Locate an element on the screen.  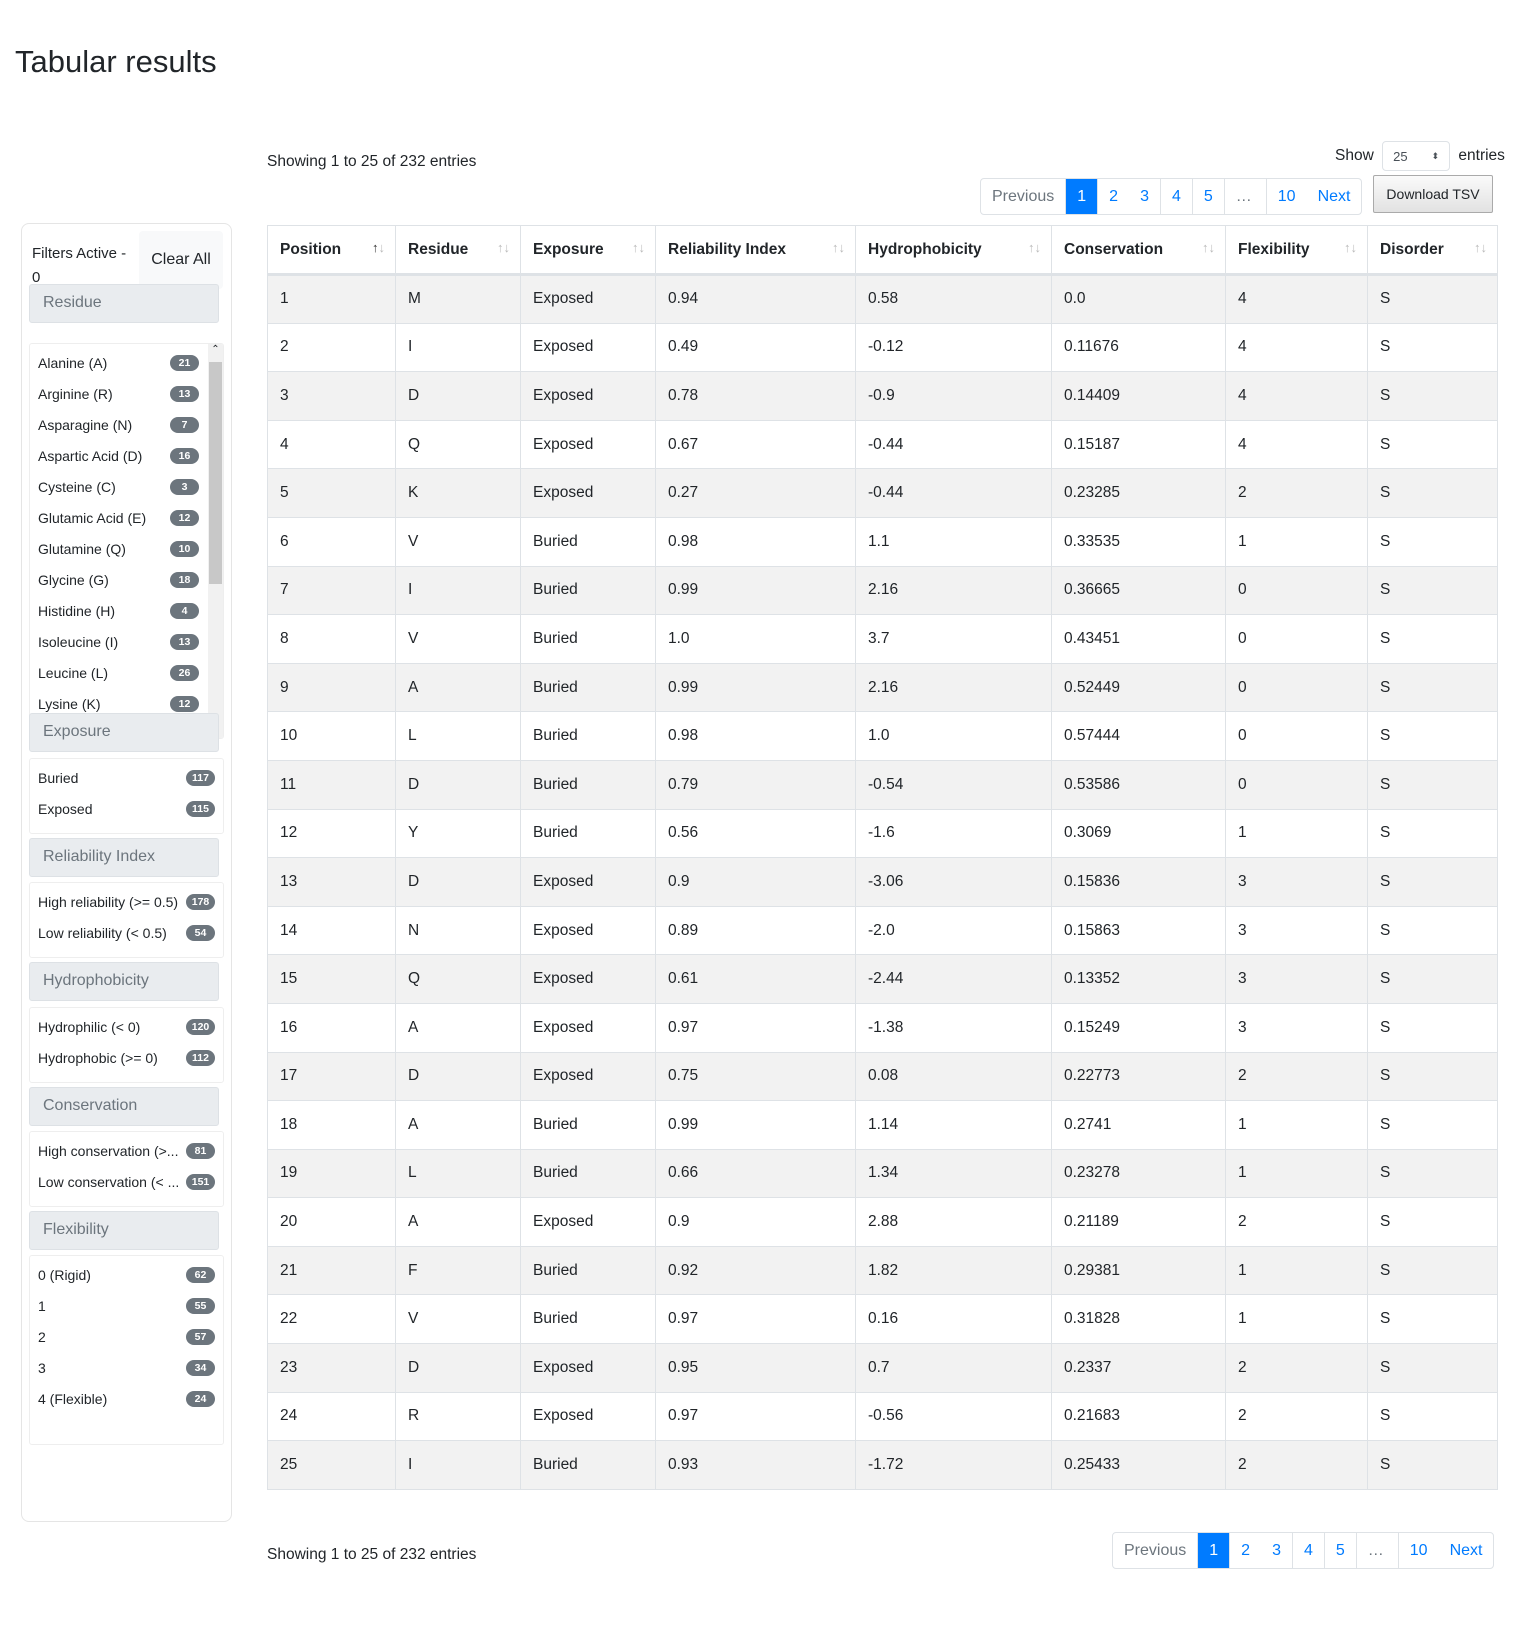
cell-hydrophobicity: 0.58 is located at coordinates (953, 299).